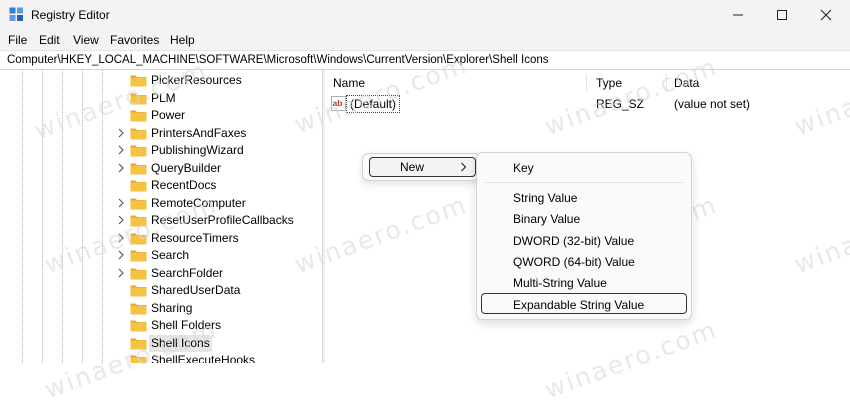 This screenshot has width=850, height=404. I want to click on tree-item: Sharing, so click(161, 308).